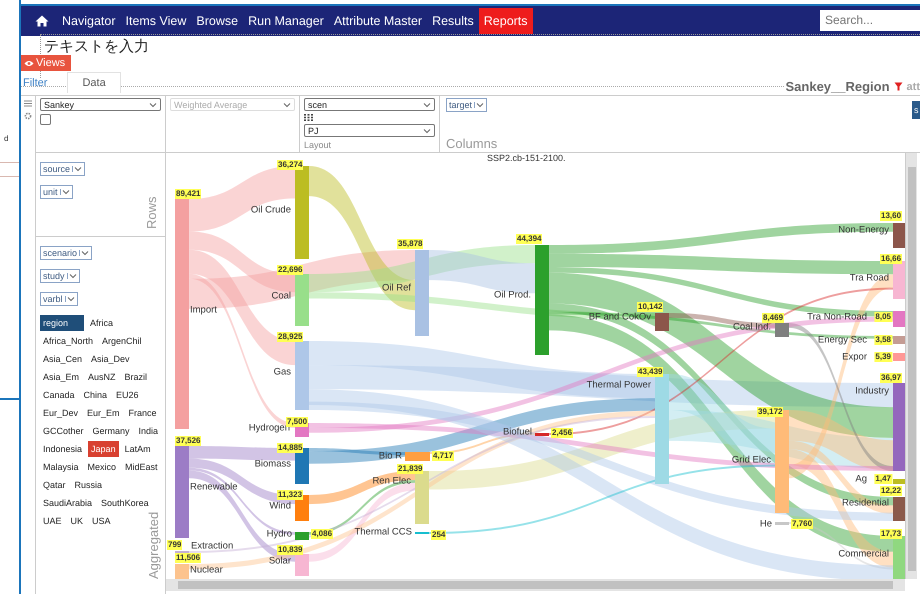  I want to click on filter-value: Asia_Dev, so click(110, 359).